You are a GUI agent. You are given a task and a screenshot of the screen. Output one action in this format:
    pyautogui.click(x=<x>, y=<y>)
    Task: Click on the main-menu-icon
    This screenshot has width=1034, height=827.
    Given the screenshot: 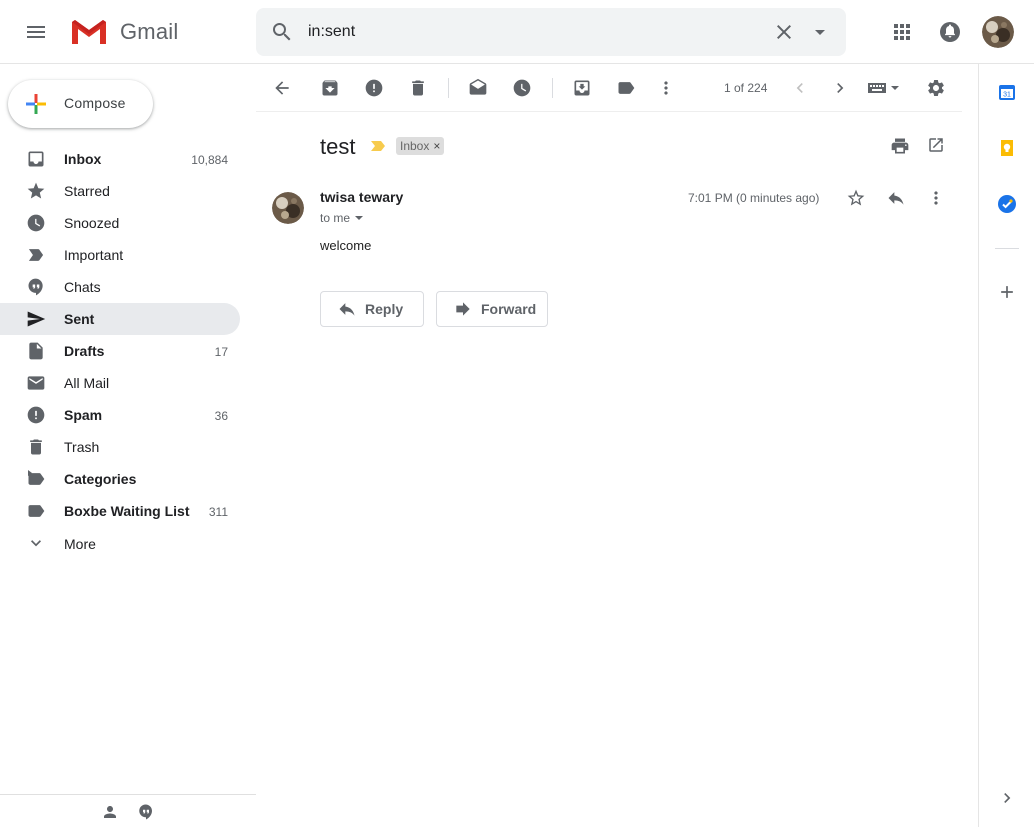 What is the action you would take?
    pyautogui.click(x=36, y=32)
    